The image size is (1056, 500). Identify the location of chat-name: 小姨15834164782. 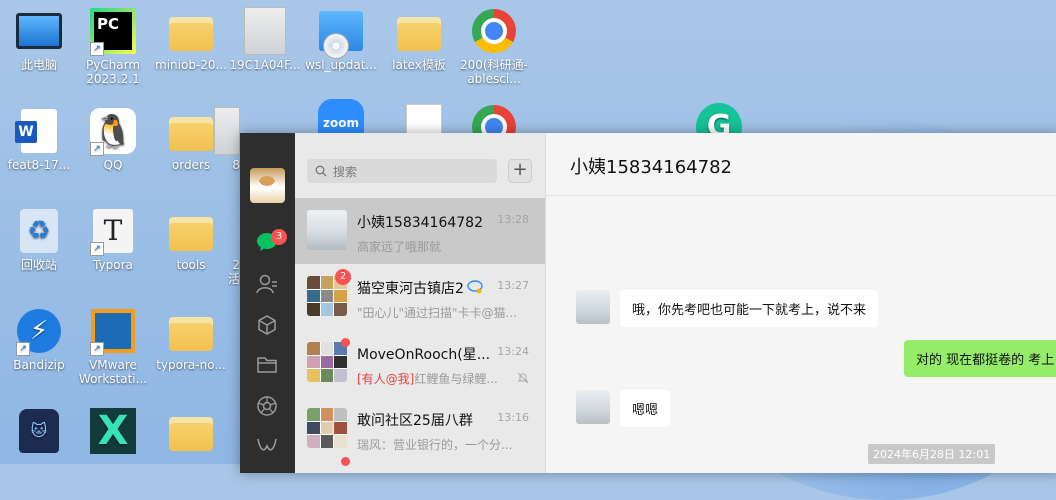
(420, 223).